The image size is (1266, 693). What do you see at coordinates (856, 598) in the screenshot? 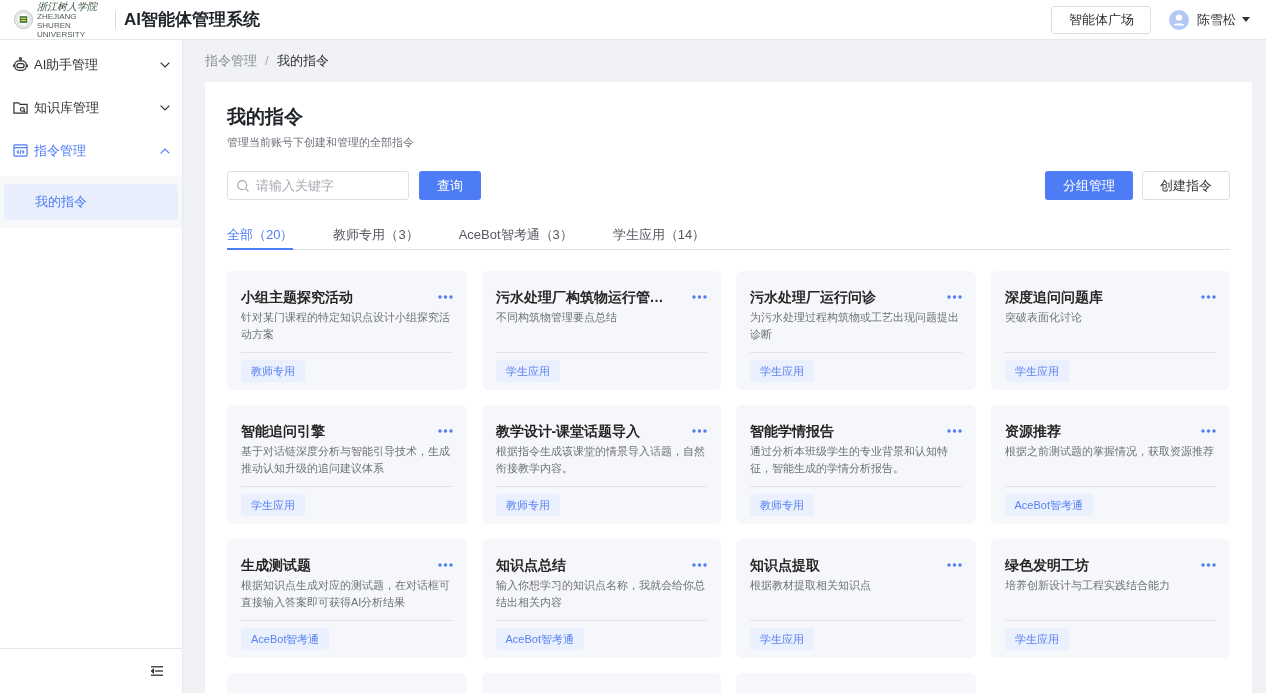
I see `instruction-card: 知识点提取 根据教材提取相关知识点 学生应用` at bounding box center [856, 598].